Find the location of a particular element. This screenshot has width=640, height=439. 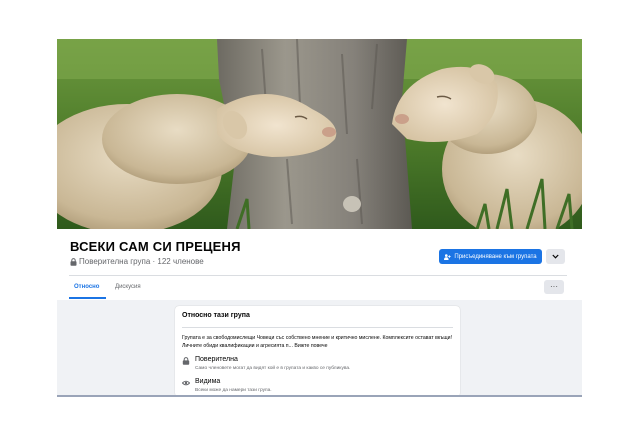

group-meta-text: Поверителна група · 122 членове is located at coordinates (141, 261).